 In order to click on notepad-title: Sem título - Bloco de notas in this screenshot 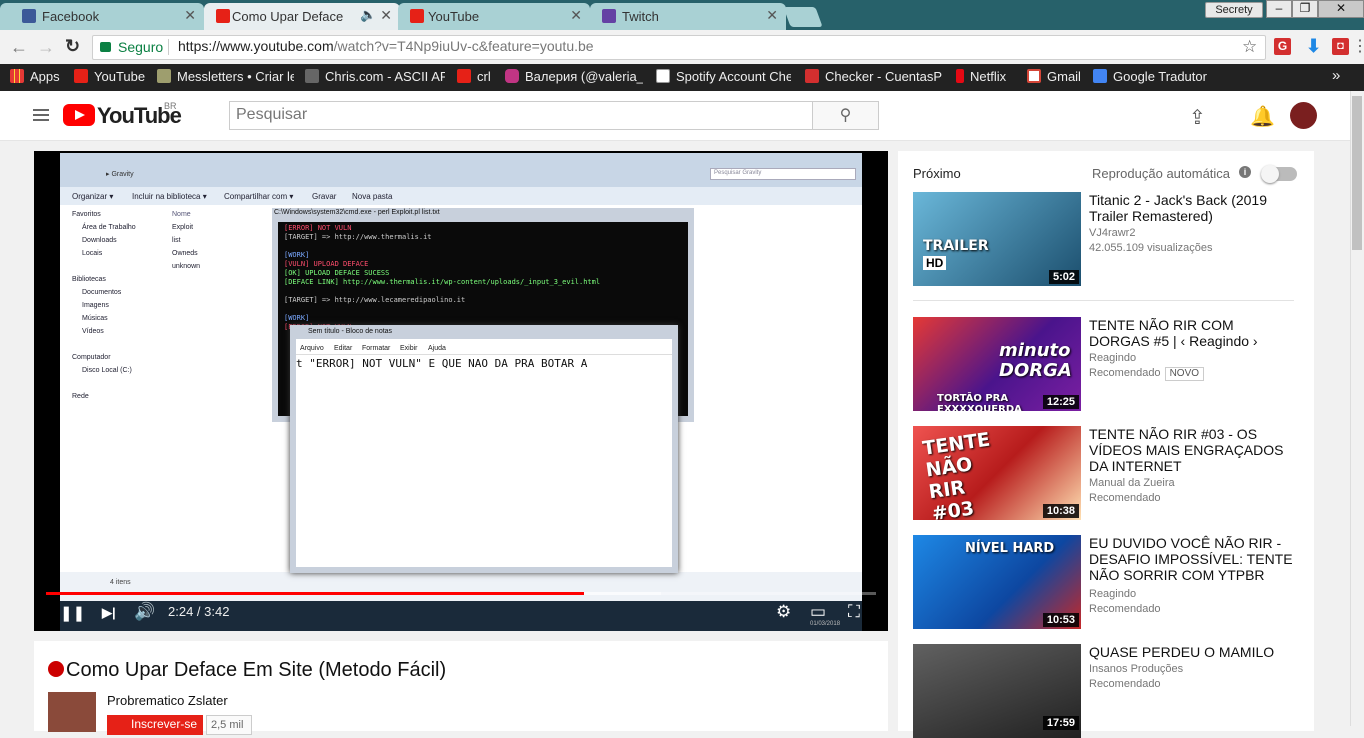, I will do `click(350, 331)`.